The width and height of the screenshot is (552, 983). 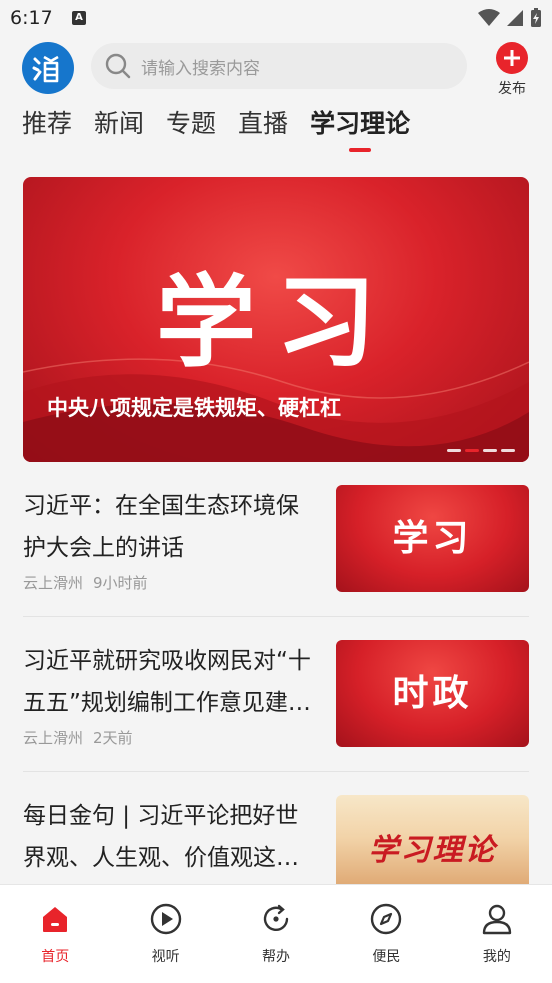 What do you see at coordinates (263, 123) in the screenshot?
I see `tab-label: 直播` at bounding box center [263, 123].